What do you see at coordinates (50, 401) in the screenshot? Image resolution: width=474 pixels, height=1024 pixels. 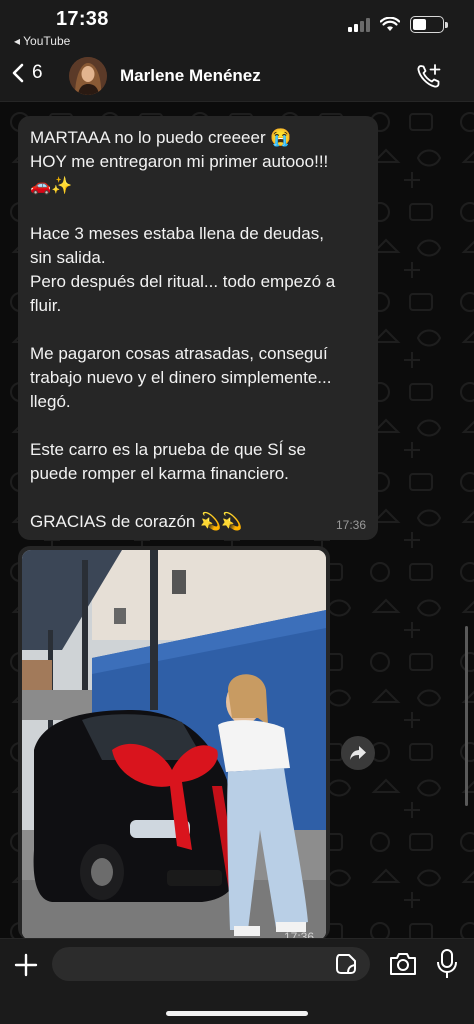 I see `message-line: llegó.` at bounding box center [50, 401].